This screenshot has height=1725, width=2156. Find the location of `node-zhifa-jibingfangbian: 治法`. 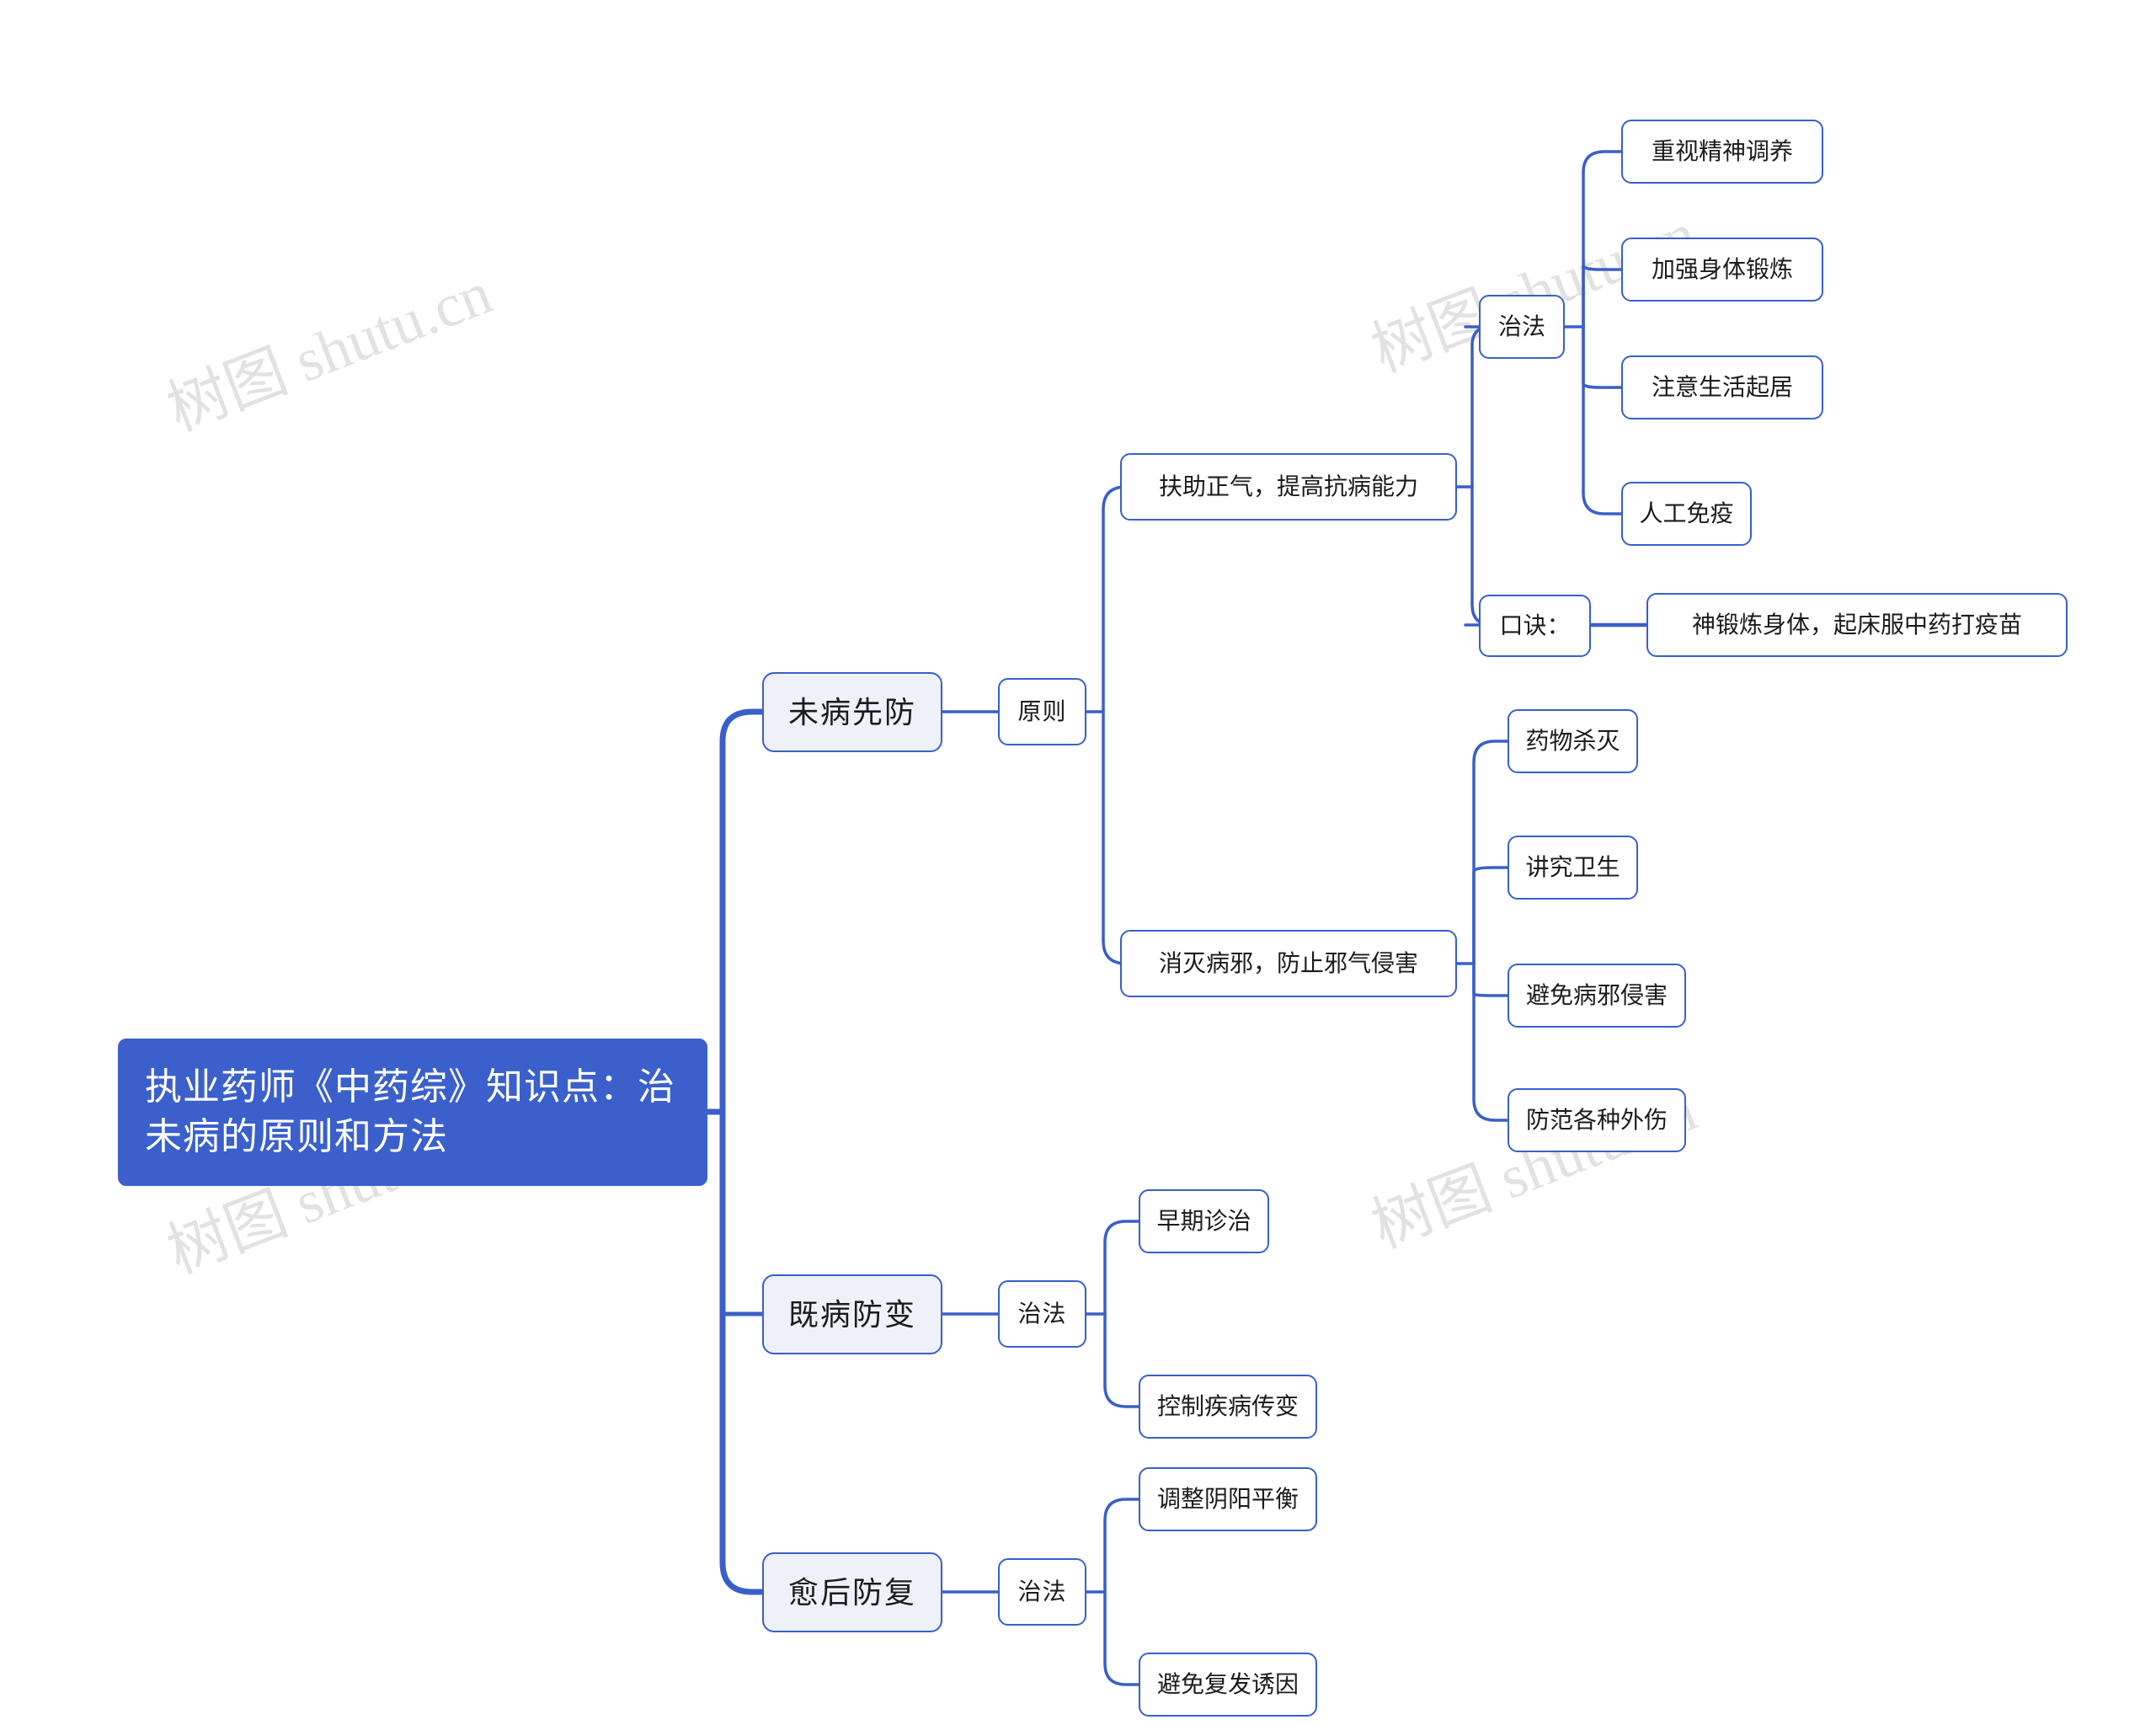

node-zhifa-jibingfangbian: 治法 is located at coordinates (1042, 1314).